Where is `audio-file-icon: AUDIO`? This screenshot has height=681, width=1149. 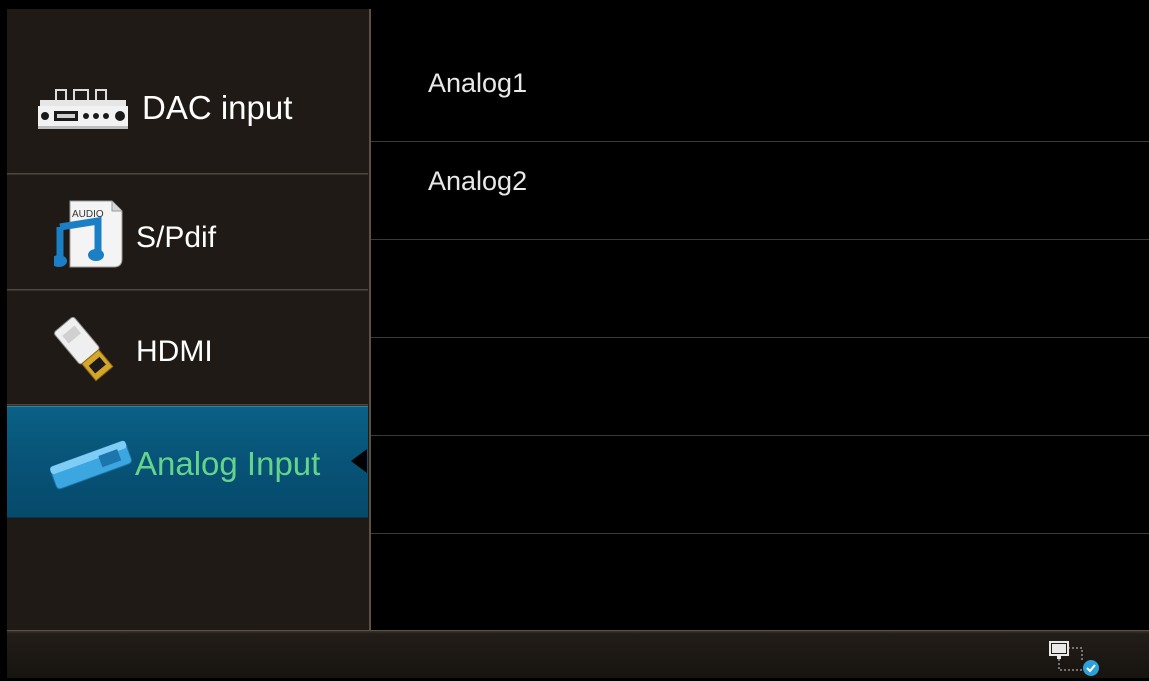 audio-file-icon: AUDIO is located at coordinates (88, 236).